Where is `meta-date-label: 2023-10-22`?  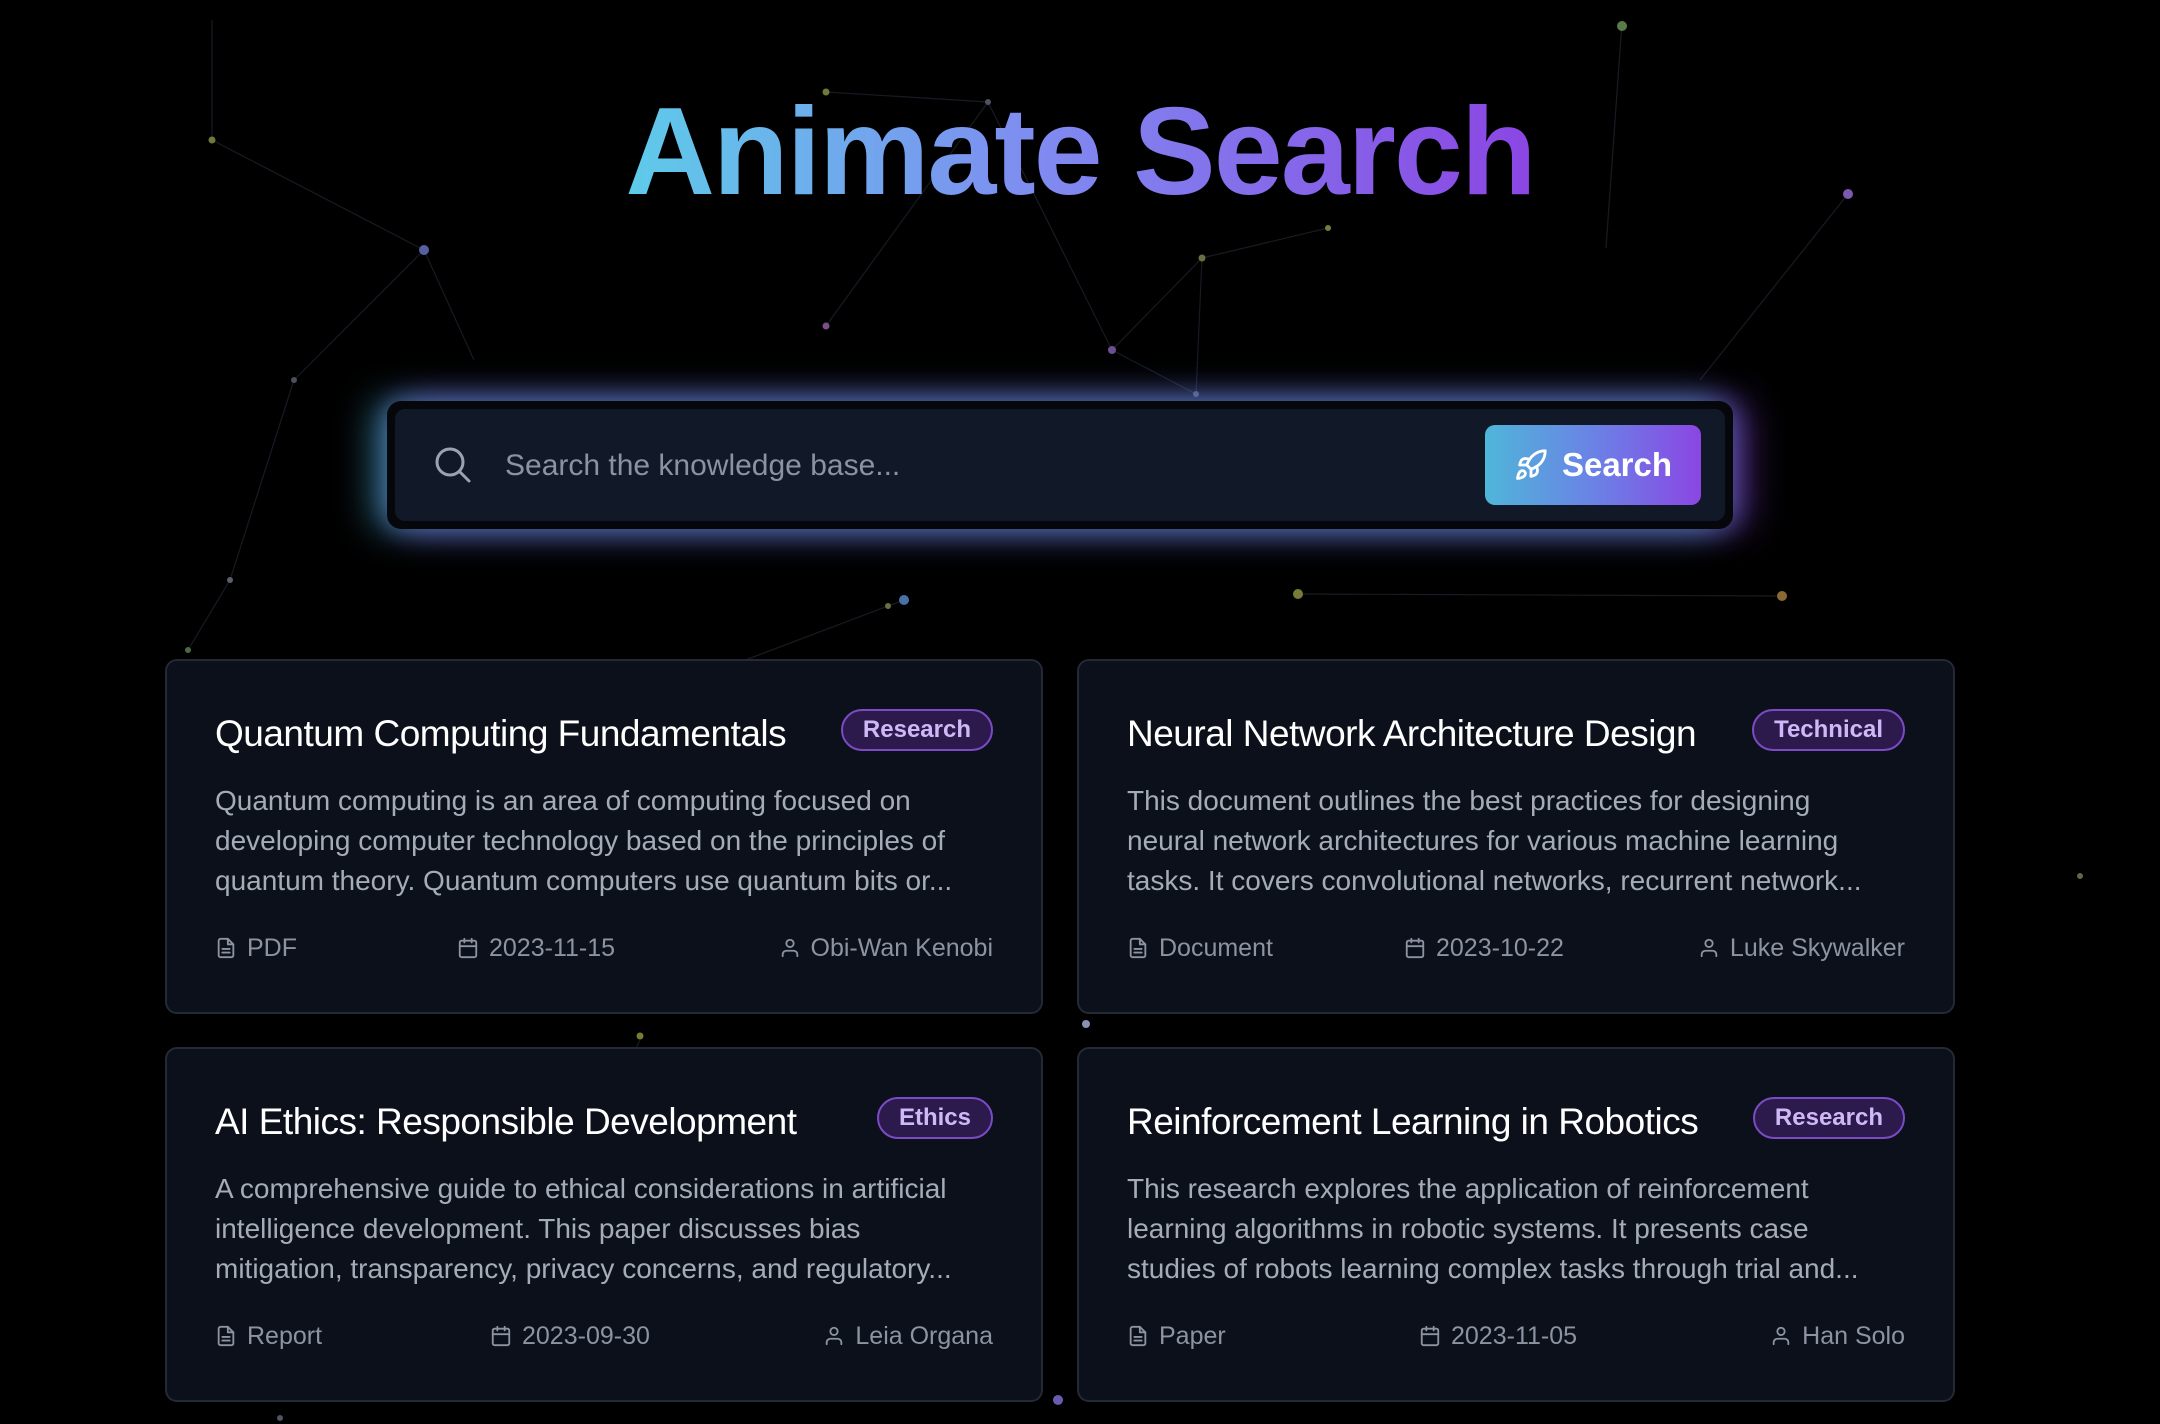 meta-date-label: 2023-10-22 is located at coordinates (1500, 947).